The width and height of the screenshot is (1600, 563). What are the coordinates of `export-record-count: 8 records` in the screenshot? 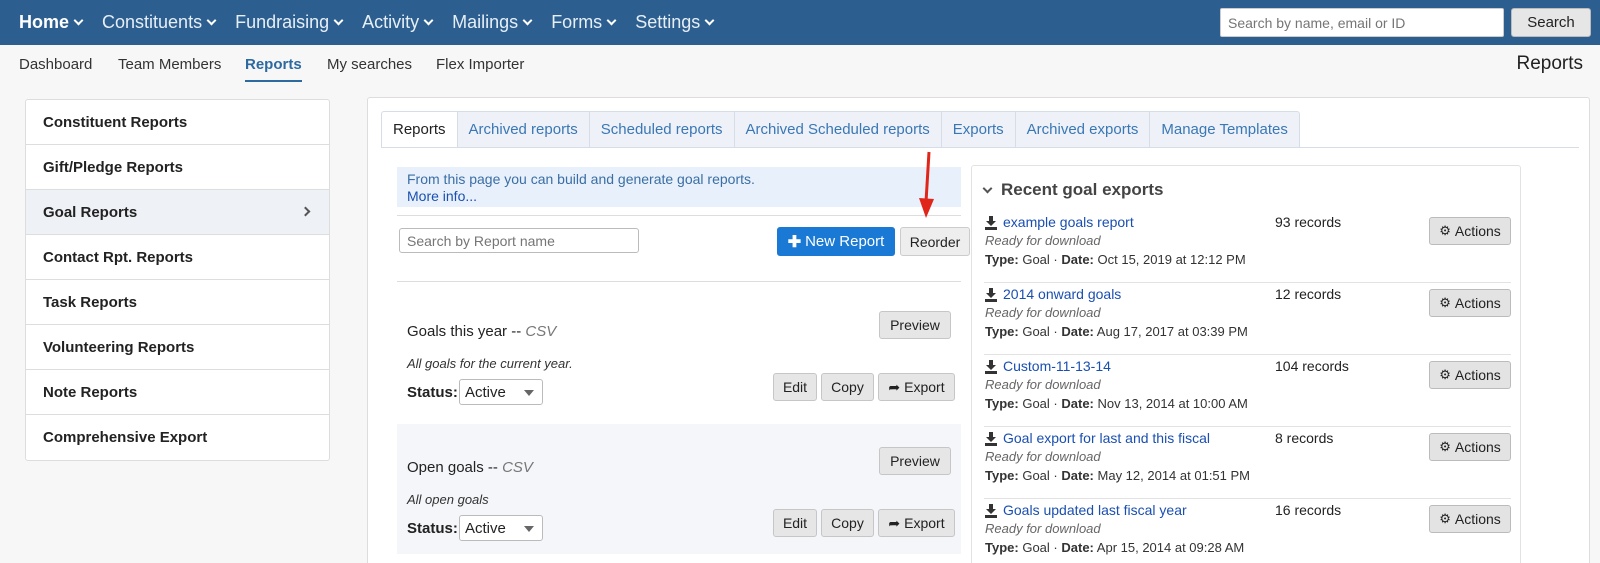 It's located at (1304, 438).